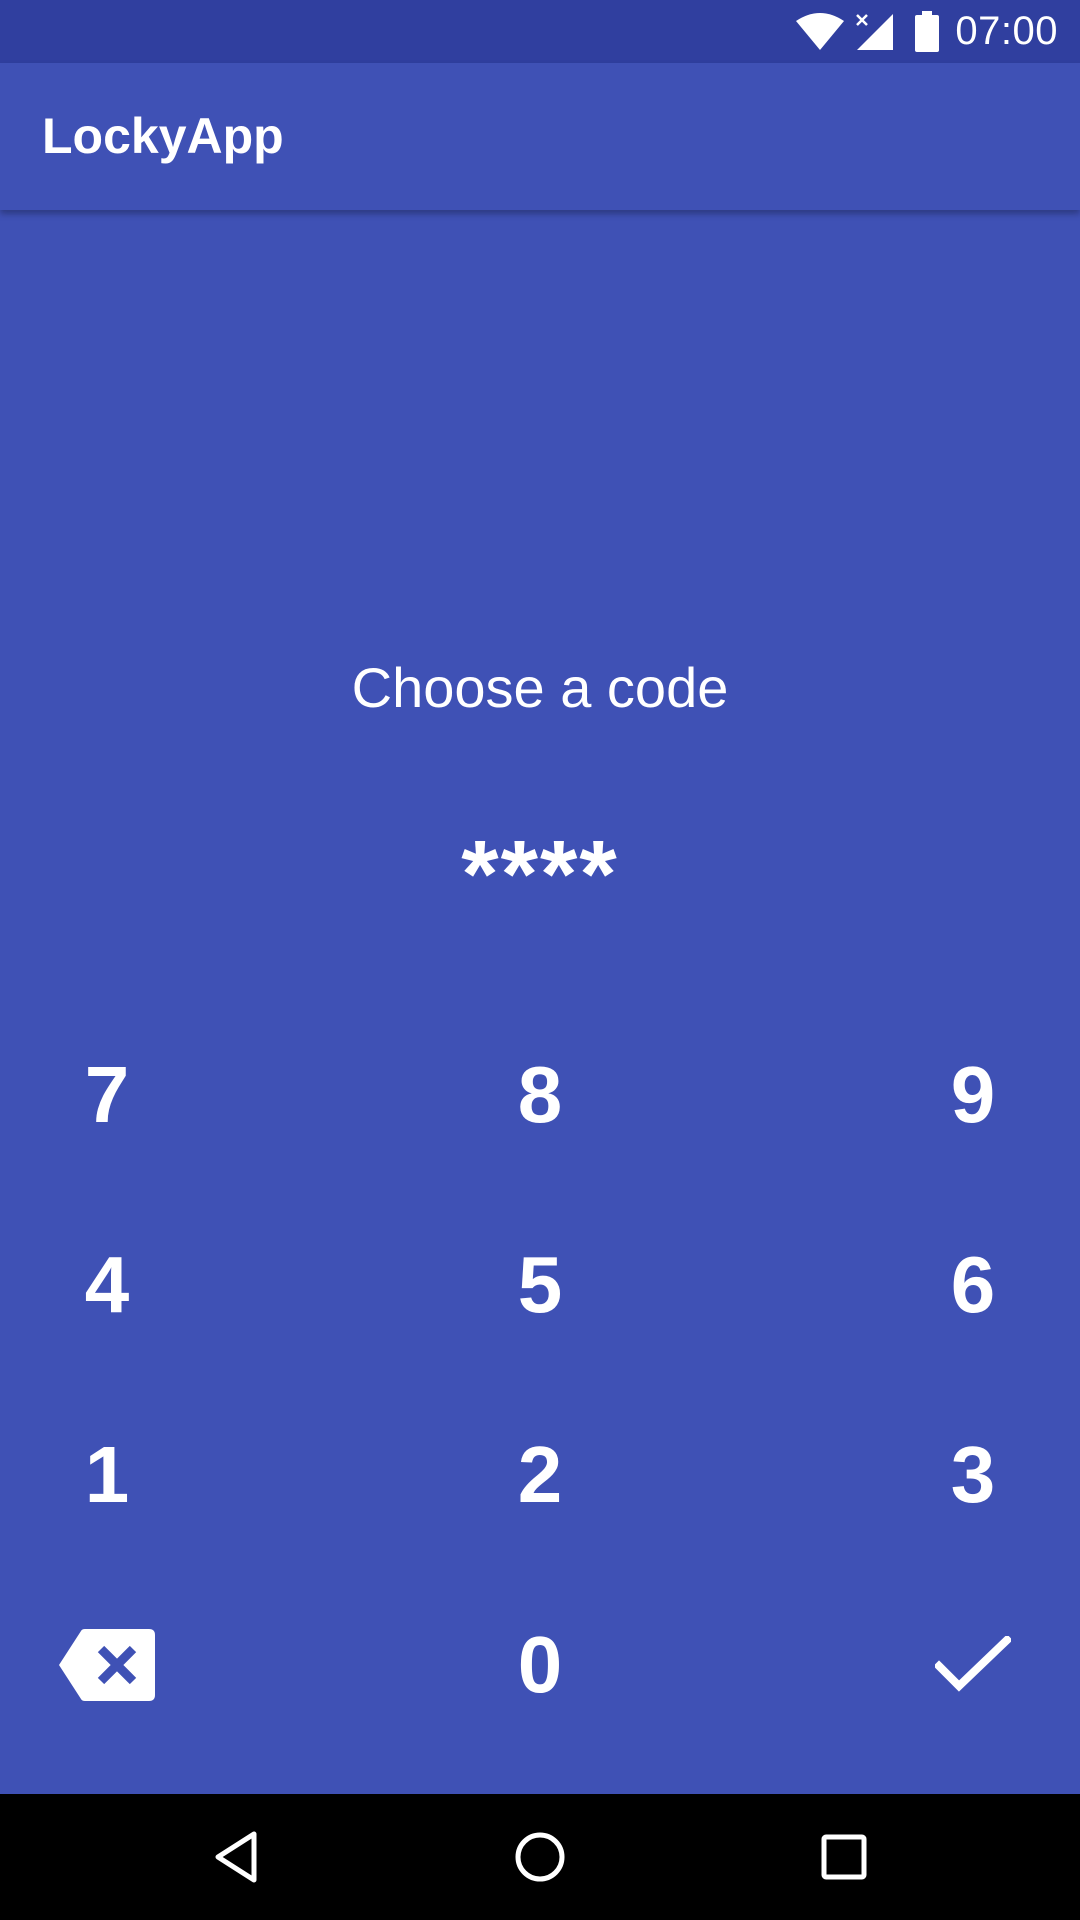  Describe the element at coordinates (973, 1094) in the screenshot. I see `key-label: 9` at that location.